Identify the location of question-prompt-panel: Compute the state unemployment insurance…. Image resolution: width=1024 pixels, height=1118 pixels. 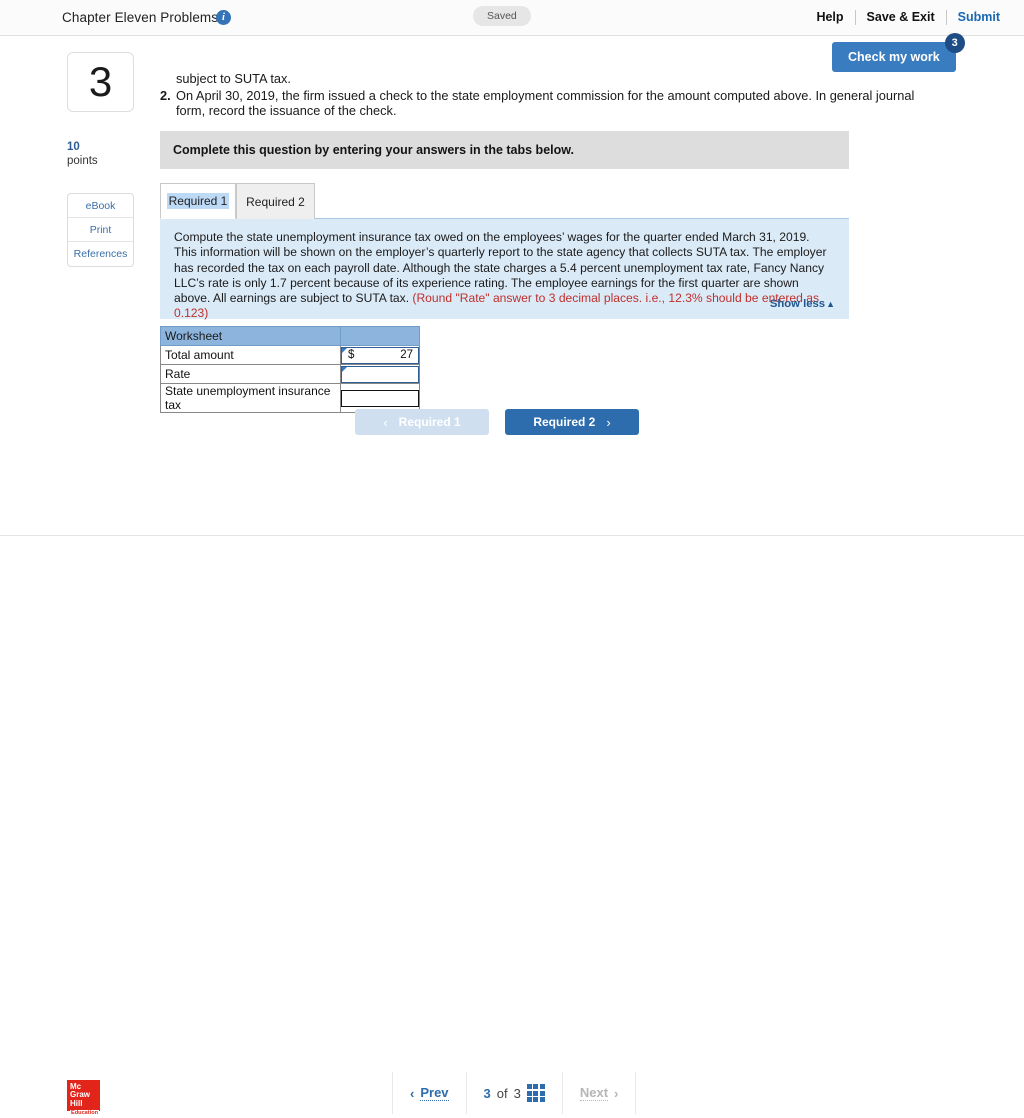
(504, 270).